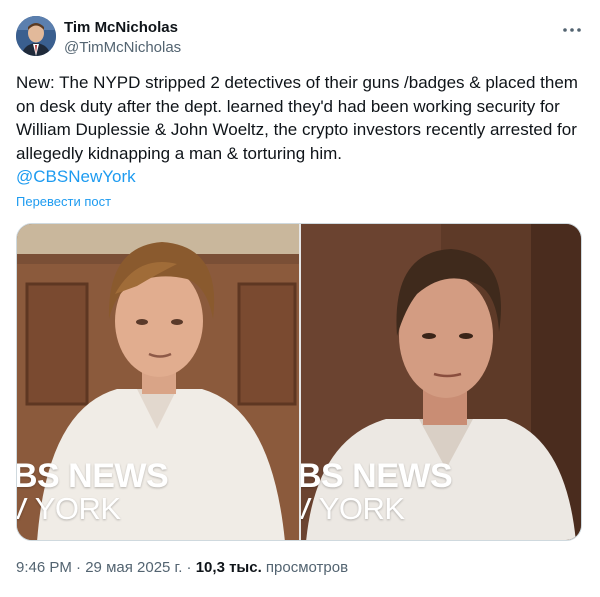 The width and height of the screenshot is (600, 597). I want to click on author-names: Tim McNicholas @TimMcNicholas, so click(122, 37).